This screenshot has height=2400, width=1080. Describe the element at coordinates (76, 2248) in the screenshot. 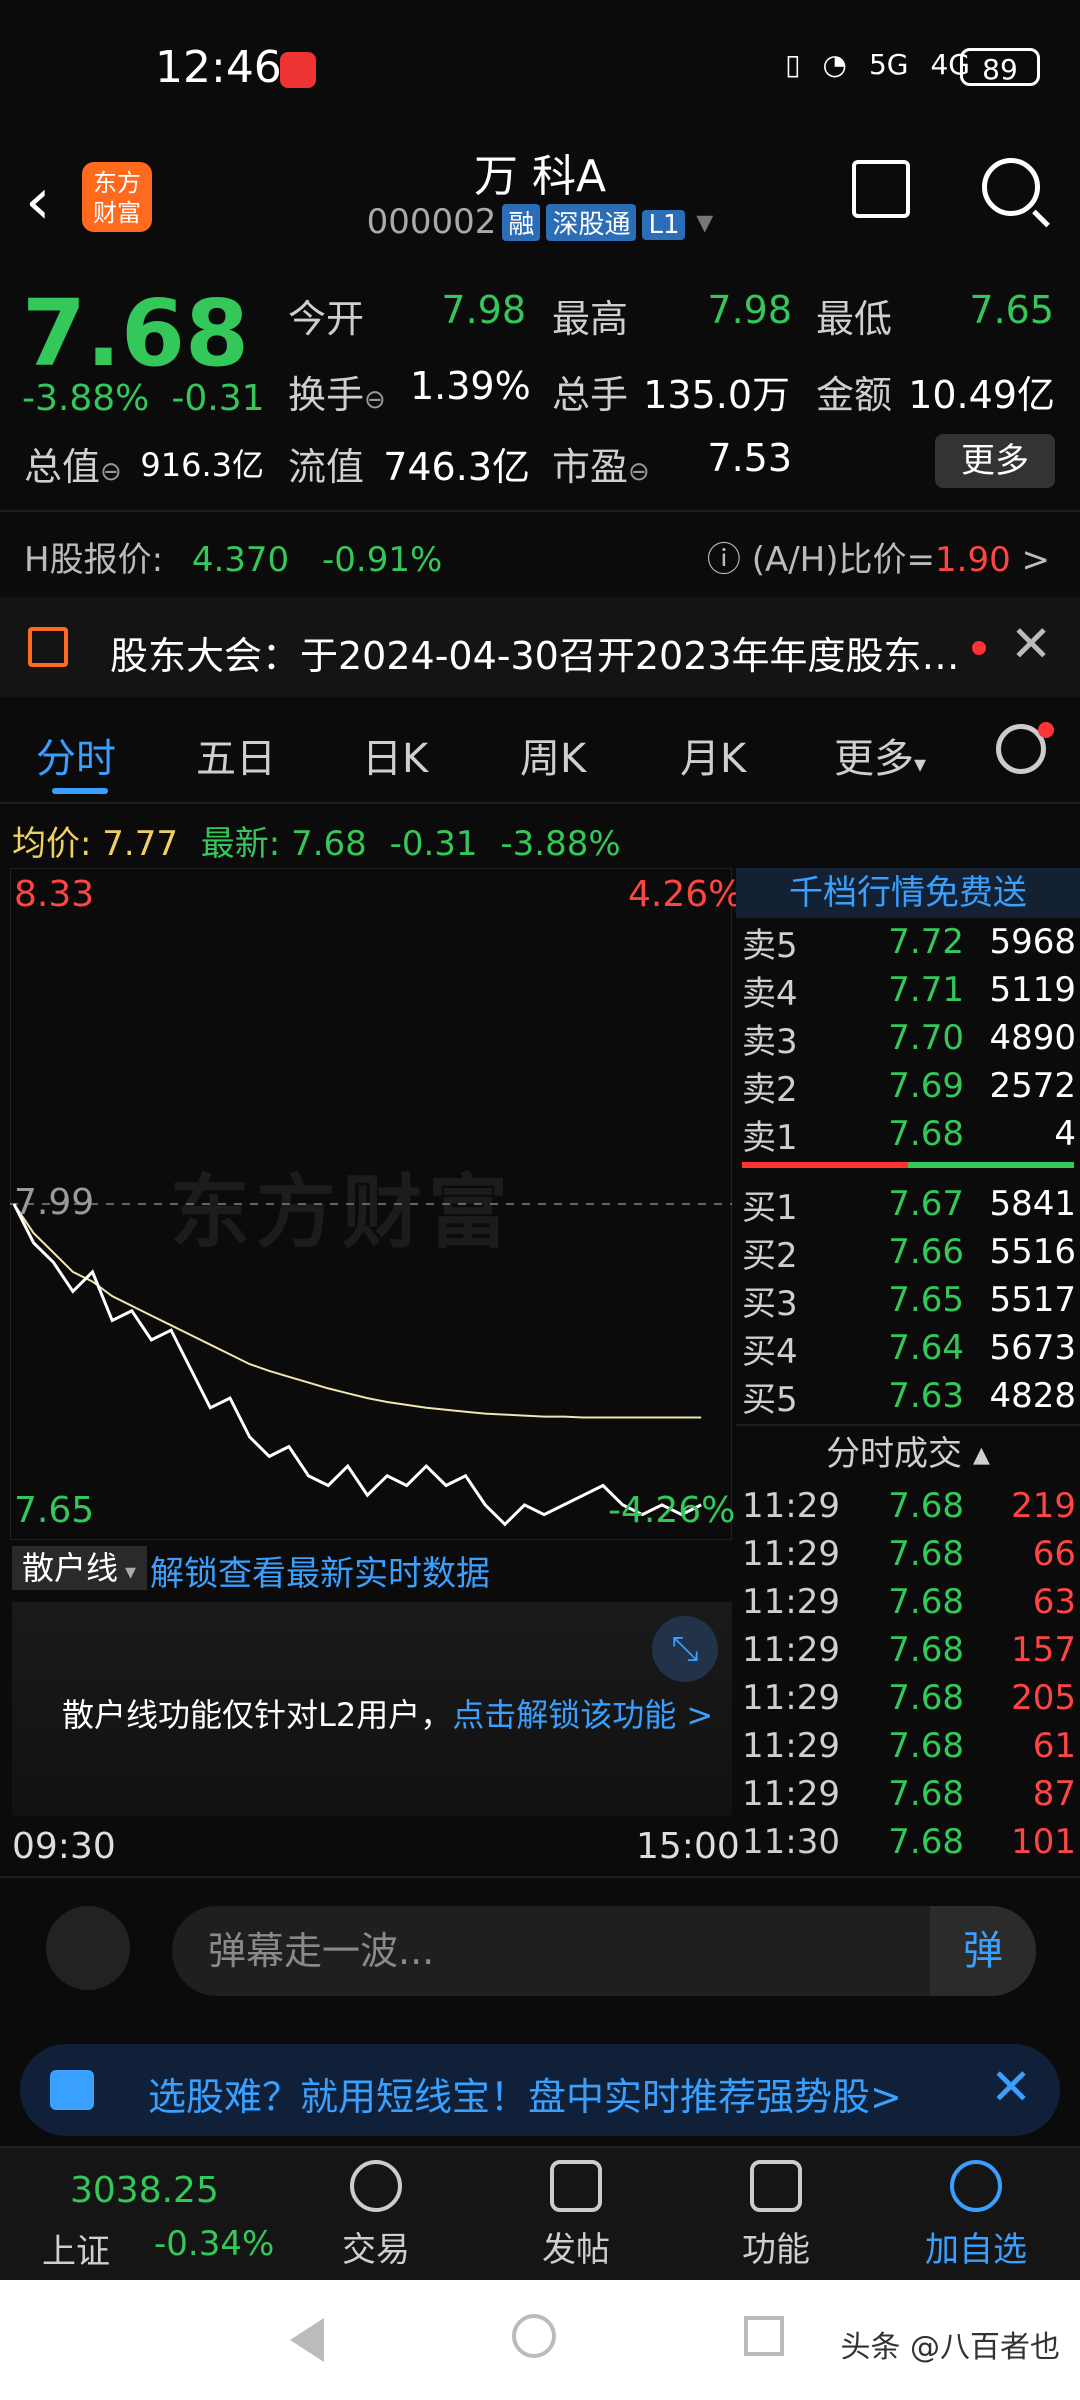

I see `index-name: 上证` at that location.